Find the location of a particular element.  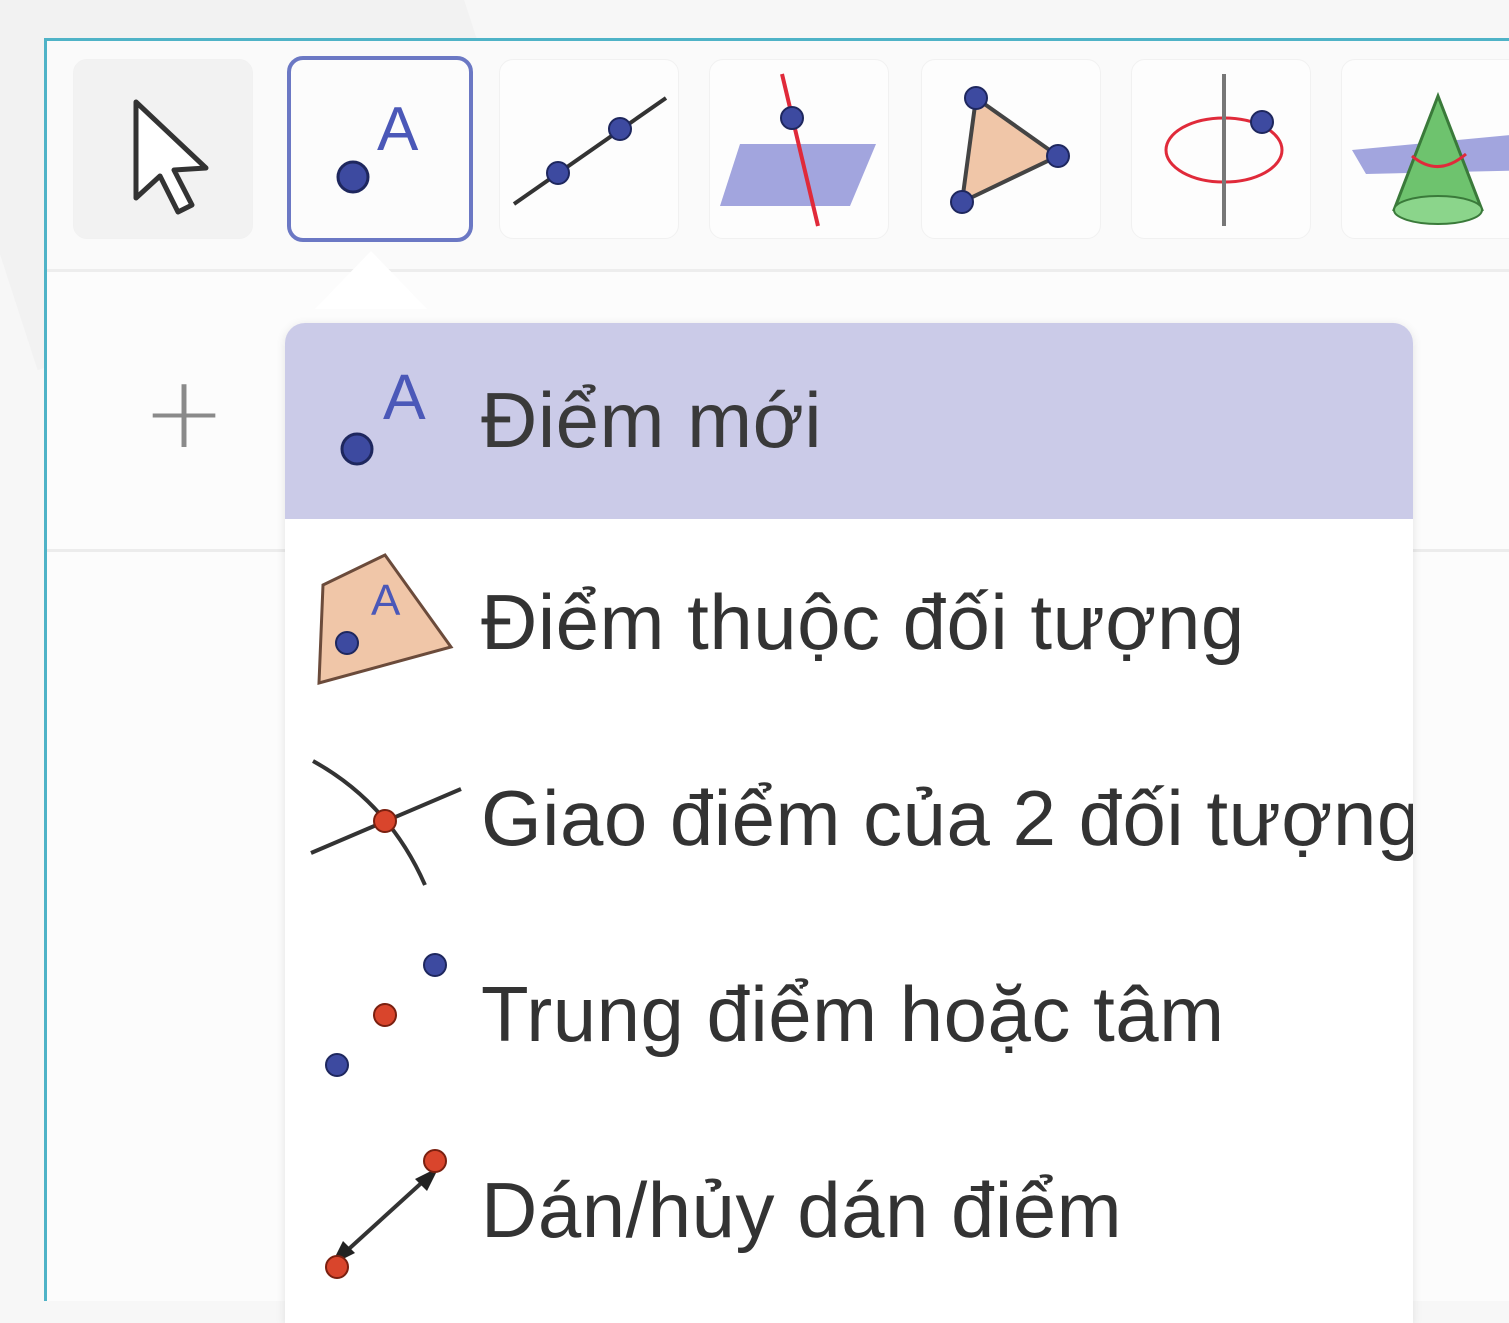

menu-item-point-on-object: A Điểm thuộc đối tượng is located at coordinates (849, 617).